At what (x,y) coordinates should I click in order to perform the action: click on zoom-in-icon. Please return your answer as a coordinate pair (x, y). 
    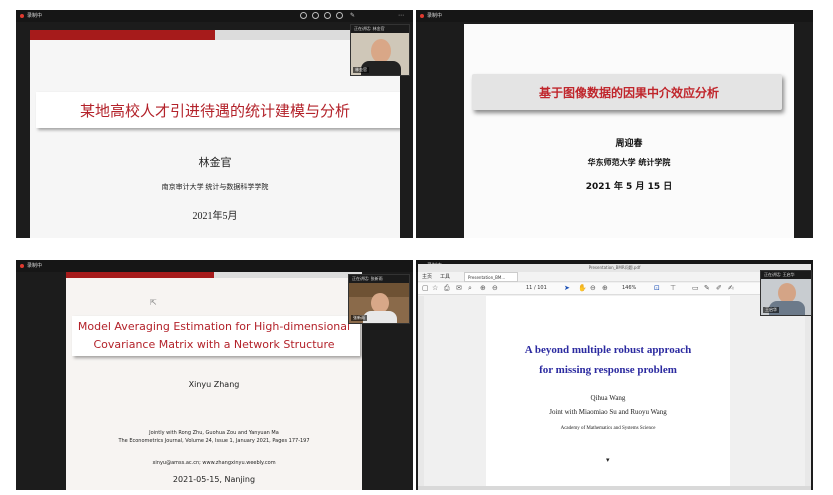
    Looking at the image, I should click on (303, 15).